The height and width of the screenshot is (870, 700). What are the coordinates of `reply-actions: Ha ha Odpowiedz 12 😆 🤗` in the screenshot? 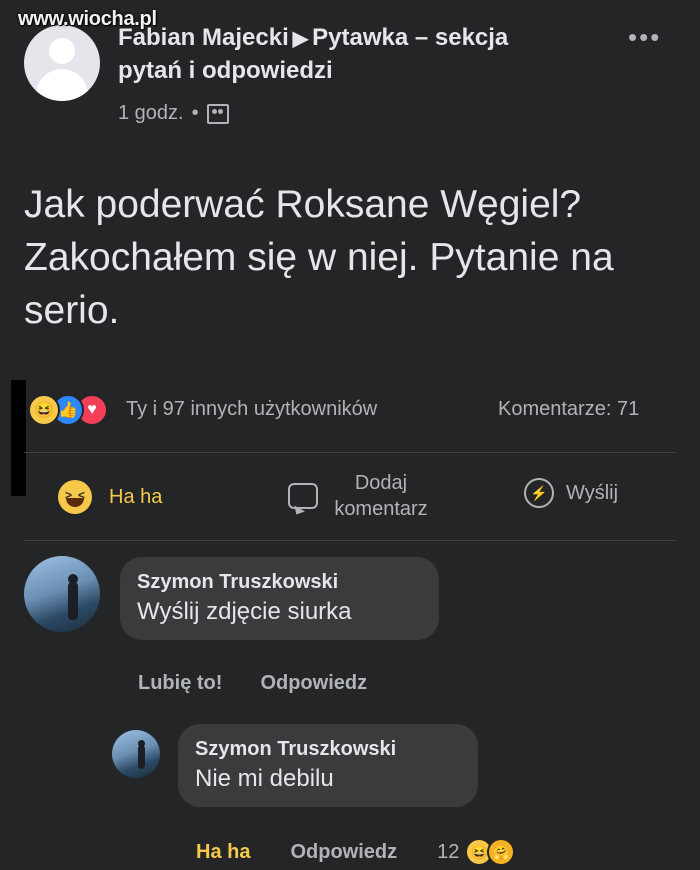 It's located at (356, 852).